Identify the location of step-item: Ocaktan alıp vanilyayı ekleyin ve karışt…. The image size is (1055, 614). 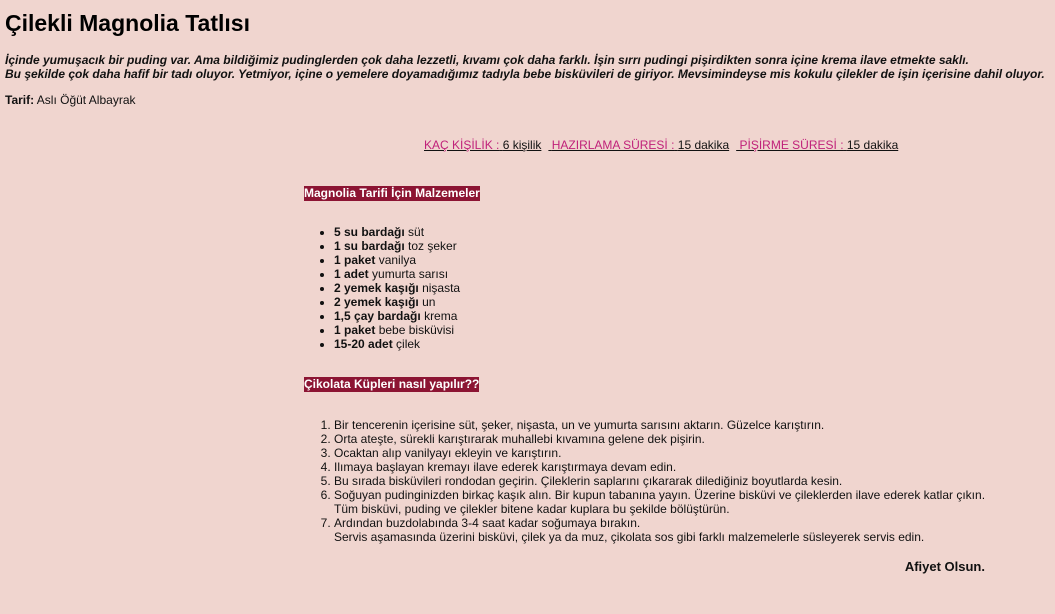
(694, 453).